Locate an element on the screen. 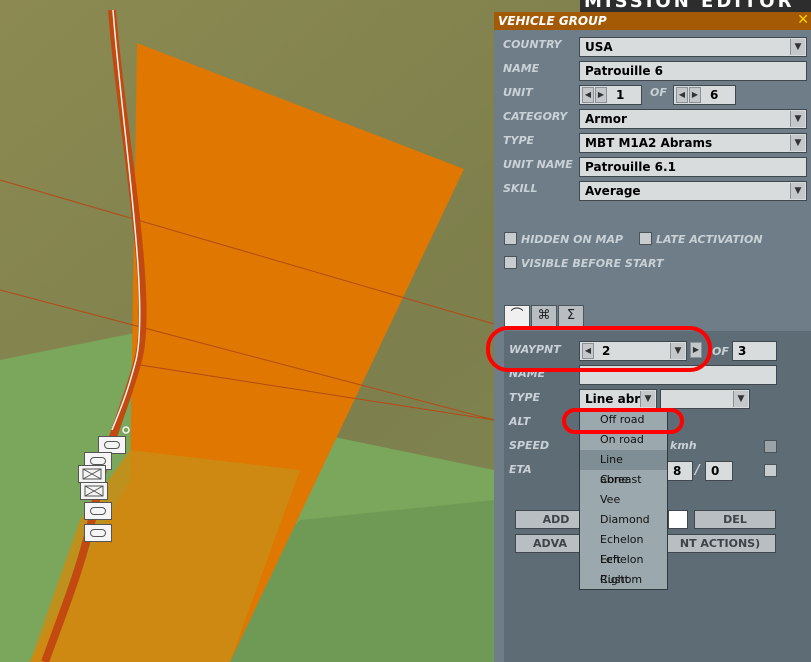  category-value: Armor is located at coordinates (606, 119).